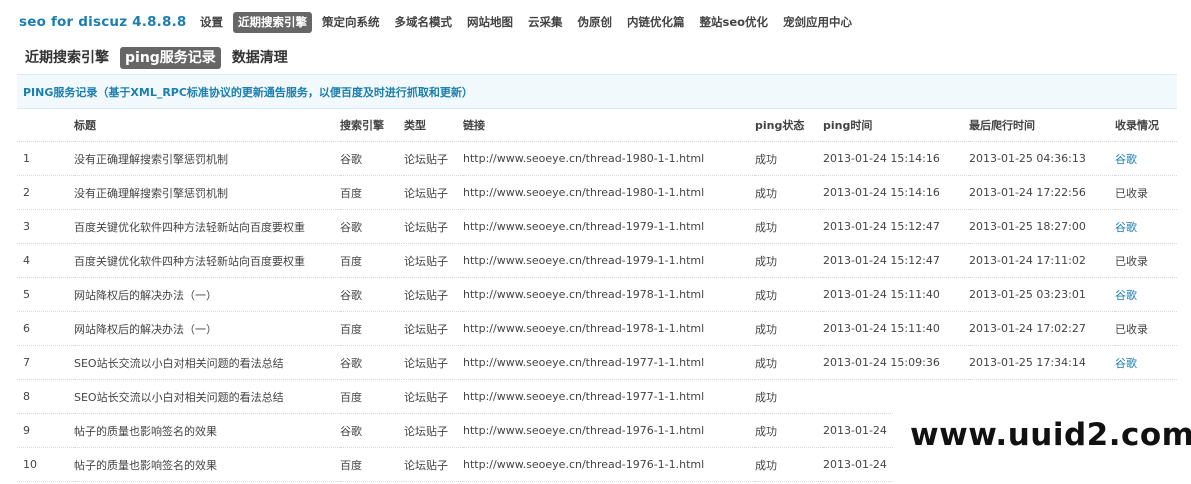  Describe the element at coordinates (272, 22) in the screenshot. I see `top-nav-item: 近期搜索引擎` at that location.